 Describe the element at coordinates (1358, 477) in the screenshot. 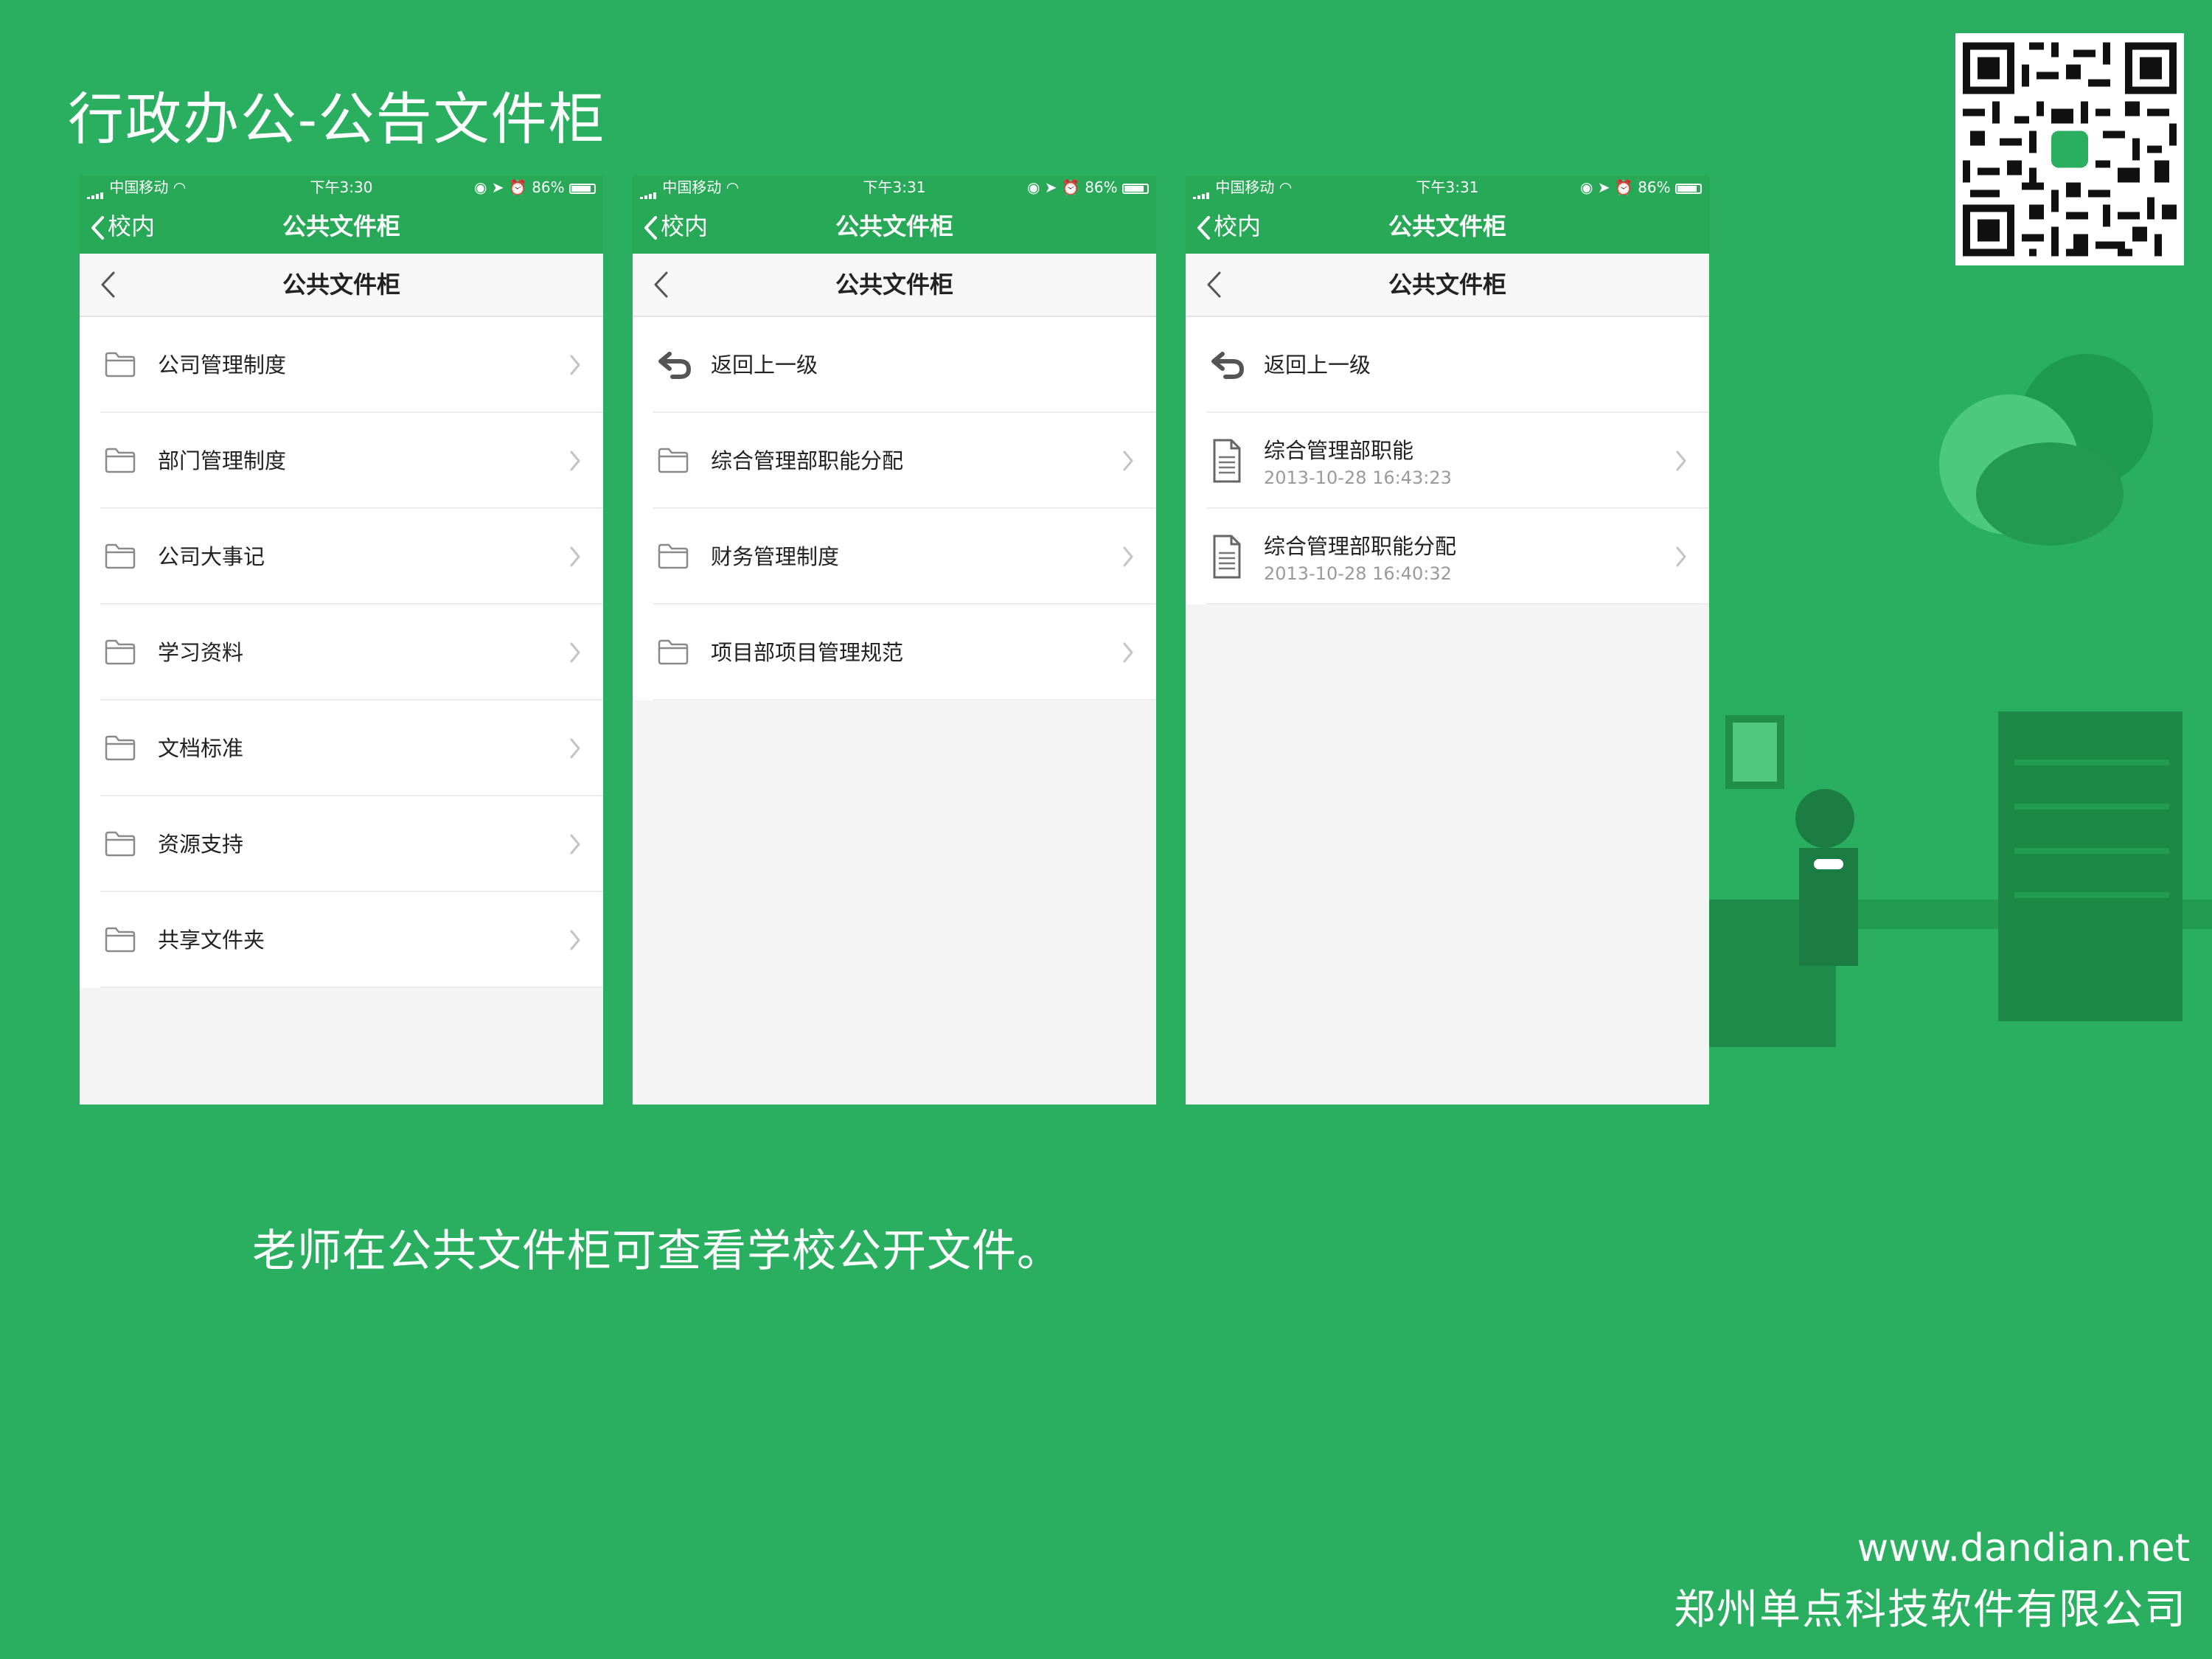

I see `row-date: 2013-10-28 16:43:23` at that location.